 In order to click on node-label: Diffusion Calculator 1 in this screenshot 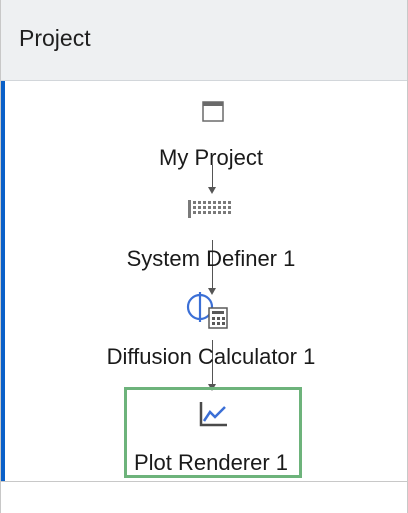, I will do `click(211, 356)`.